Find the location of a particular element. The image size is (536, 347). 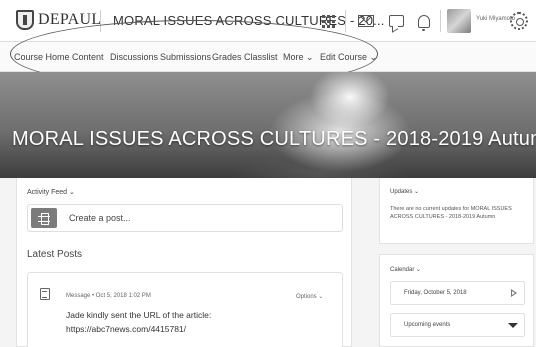

nav-content: Content is located at coordinates (88, 57).